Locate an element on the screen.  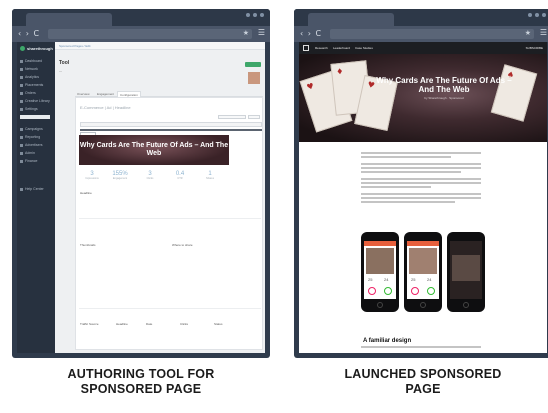
footer-col: Headline is located at coordinates (122, 324).